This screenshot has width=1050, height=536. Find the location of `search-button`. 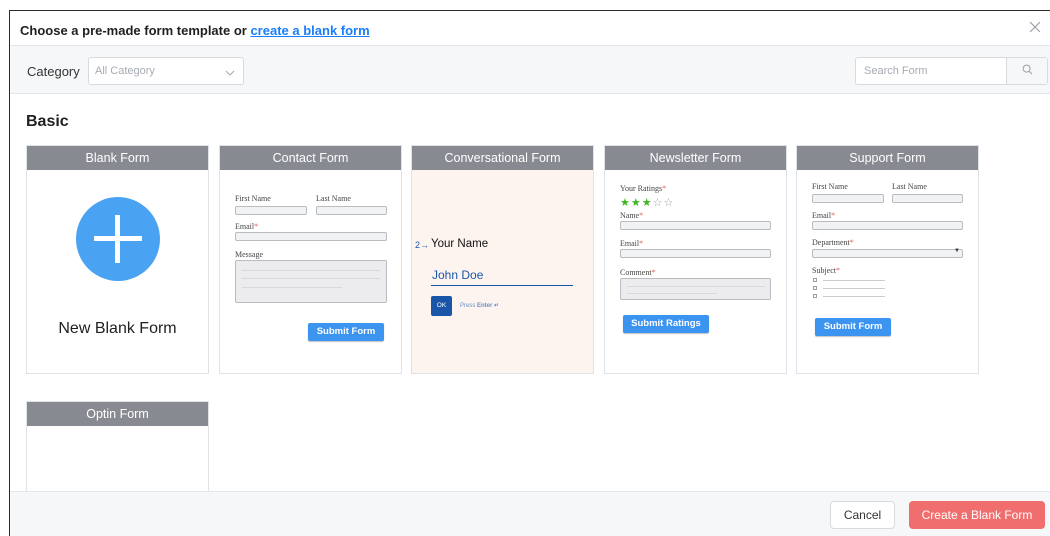

search-button is located at coordinates (1026, 71).